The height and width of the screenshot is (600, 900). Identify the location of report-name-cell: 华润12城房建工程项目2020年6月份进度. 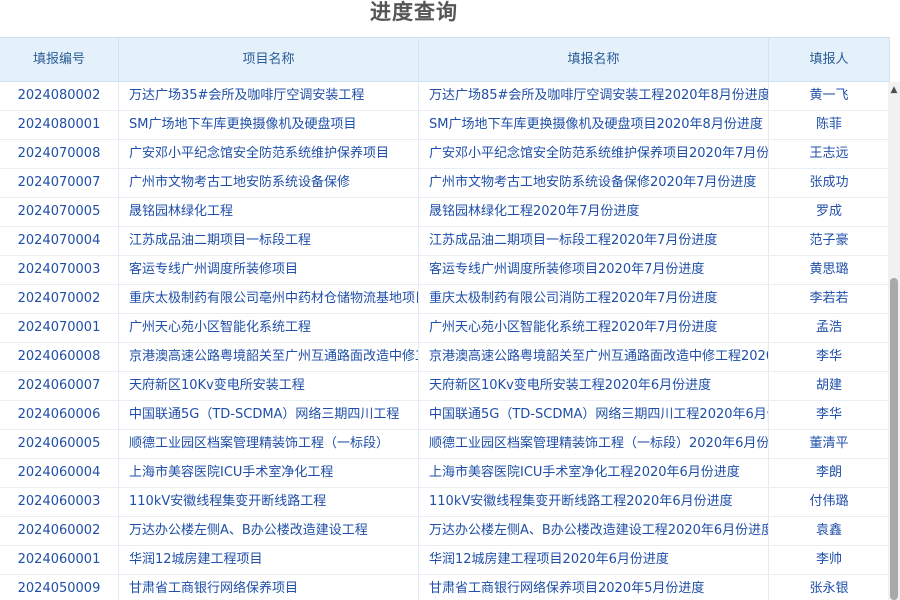
(594, 560).